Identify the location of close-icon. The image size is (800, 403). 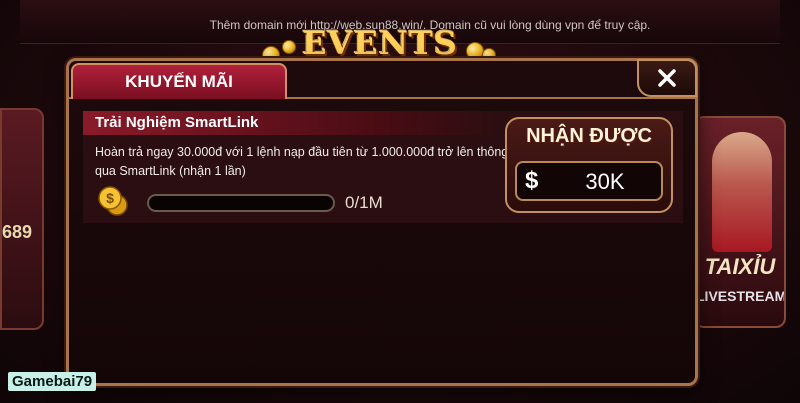
(667, 78).